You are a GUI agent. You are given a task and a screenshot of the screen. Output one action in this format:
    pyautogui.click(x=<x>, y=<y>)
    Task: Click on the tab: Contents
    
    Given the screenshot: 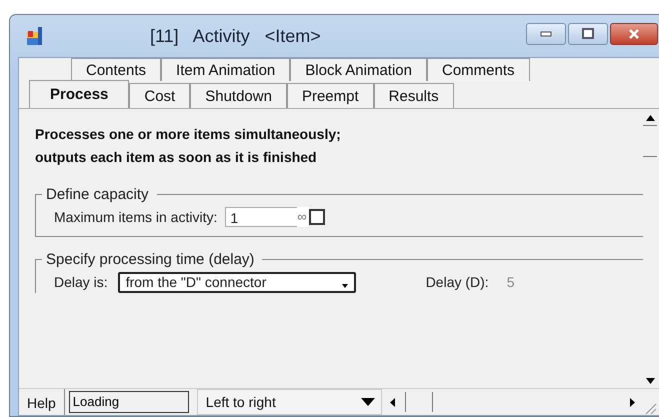 What is the action you would take?
    pyautogui.click(x=116, y=69)
    